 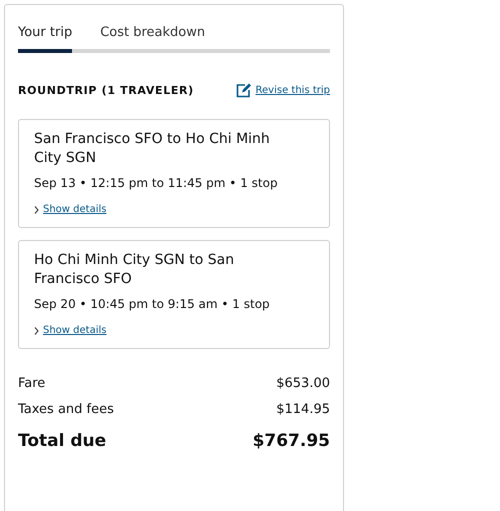 What do you see at coordinates (66, 410) in the screenshot?
I see `cost-label: Taxes and fees` at bounding box center [66, 410].